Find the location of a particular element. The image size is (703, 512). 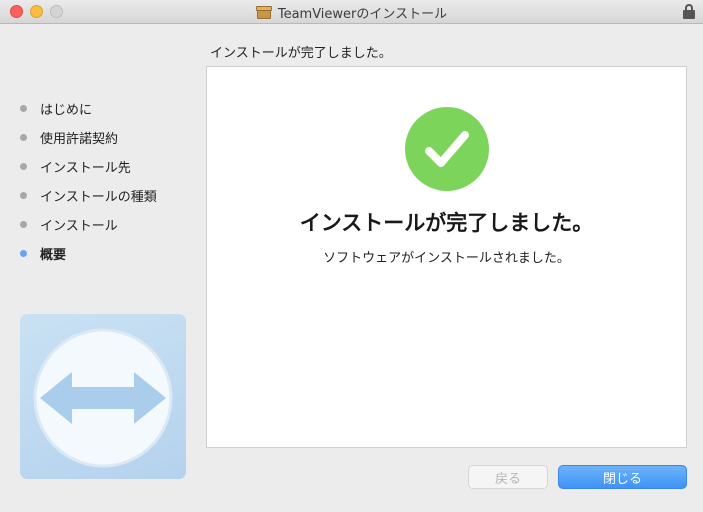

checkmark-icon is located at coordinates (447, 149).